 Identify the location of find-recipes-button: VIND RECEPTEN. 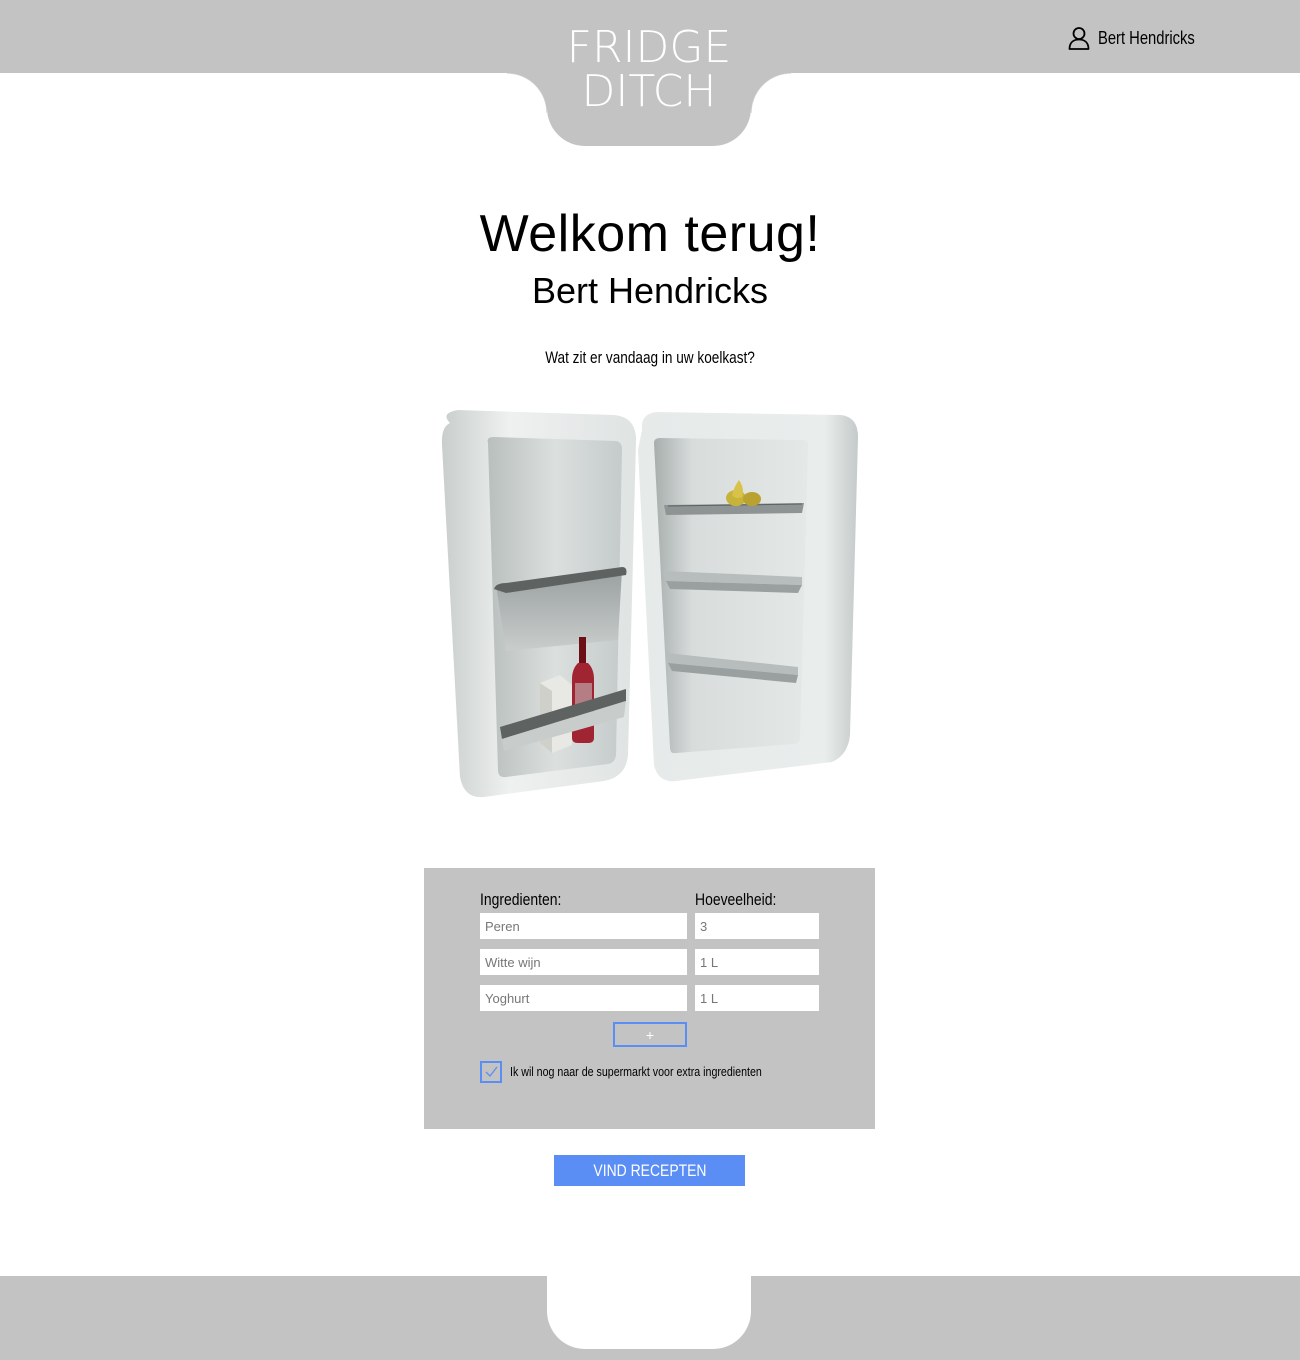
(649, 1170).